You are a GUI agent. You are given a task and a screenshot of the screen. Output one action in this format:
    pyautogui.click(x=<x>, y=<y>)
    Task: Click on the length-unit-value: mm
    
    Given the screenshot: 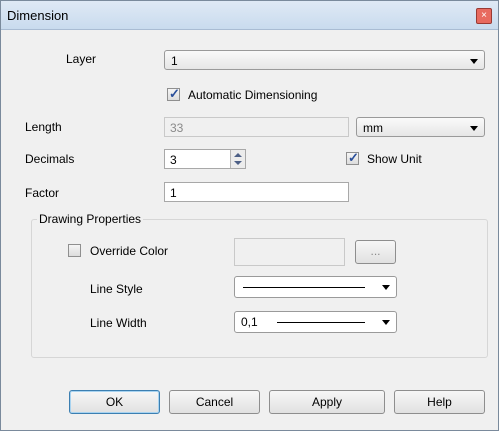 What is the action you would take?
    pyautogui.click(x=373, y=128)
    